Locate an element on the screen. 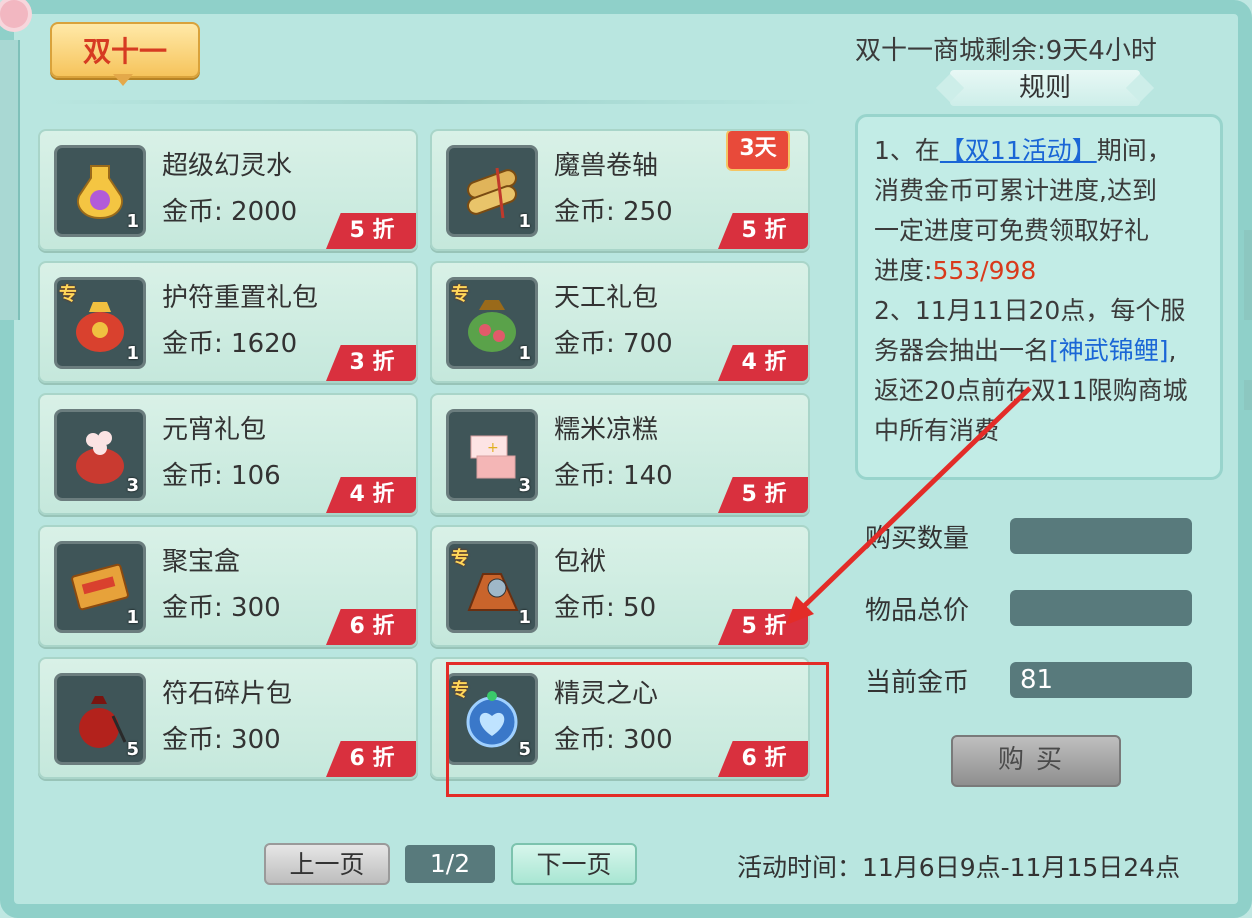  item-price: 金币: 106 is located at coordinates (221, 476).